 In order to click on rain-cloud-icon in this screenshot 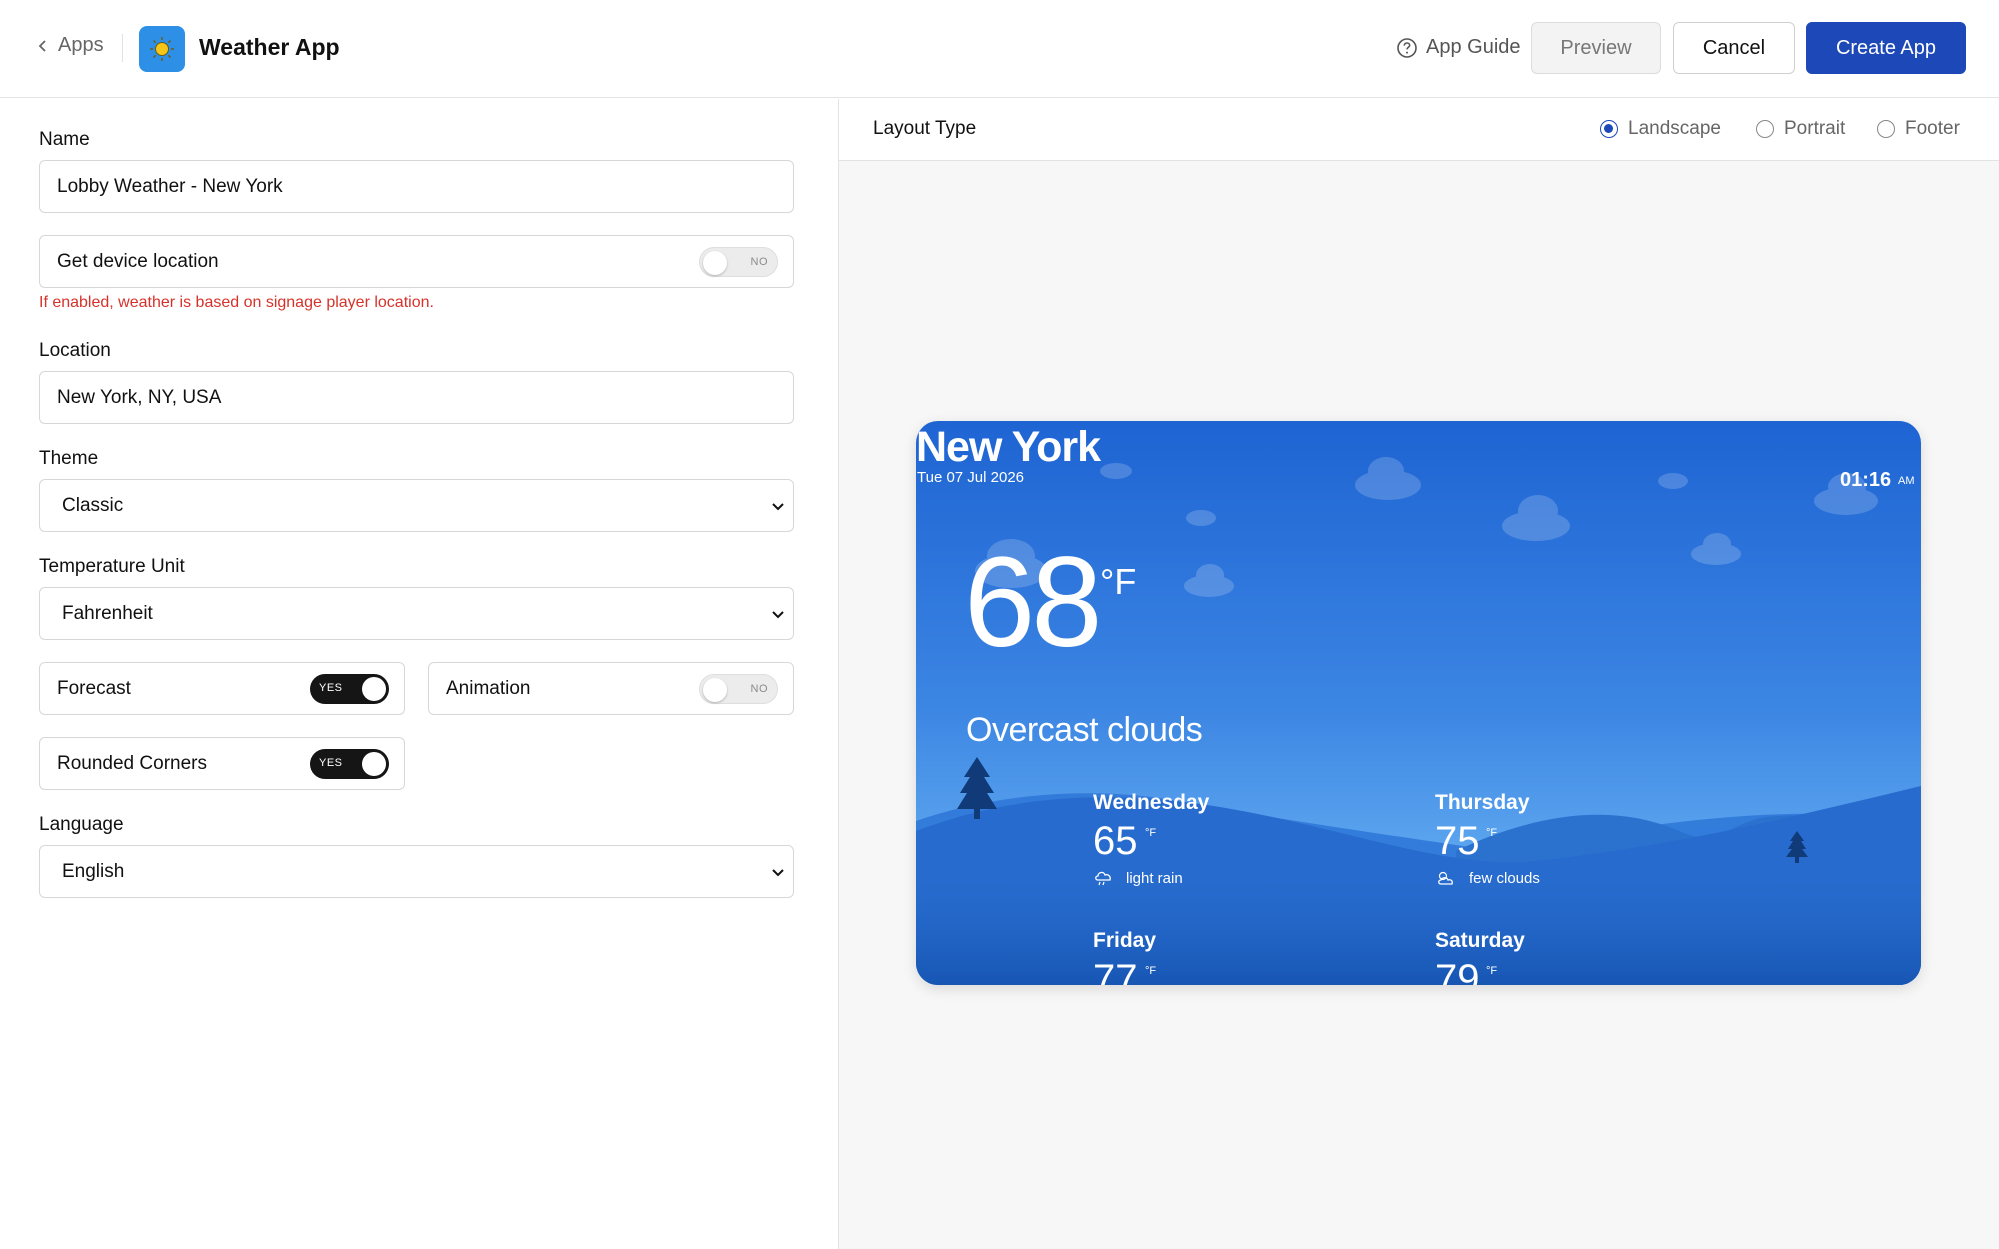, I will do `click(1103, 878)`.